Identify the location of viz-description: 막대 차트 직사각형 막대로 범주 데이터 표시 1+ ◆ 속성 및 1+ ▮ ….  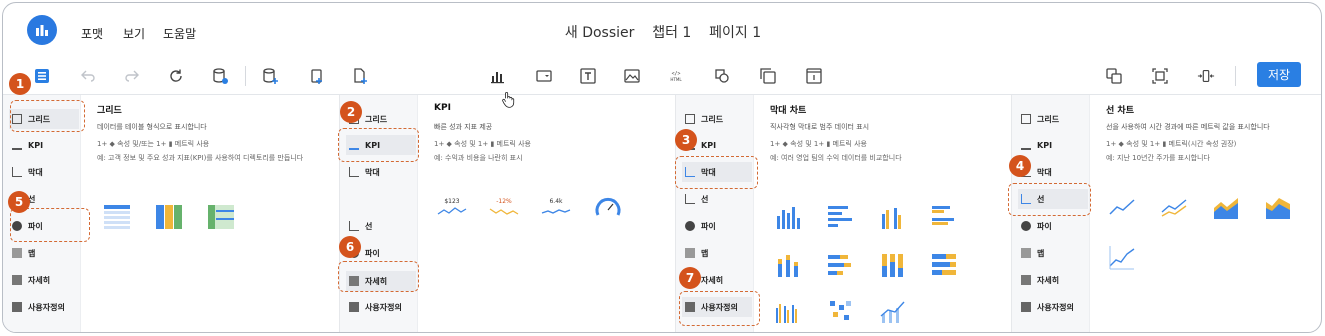
(885, 213).